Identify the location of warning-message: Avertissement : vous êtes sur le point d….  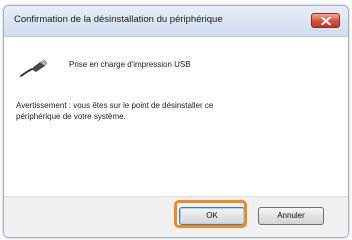
(115, 111).